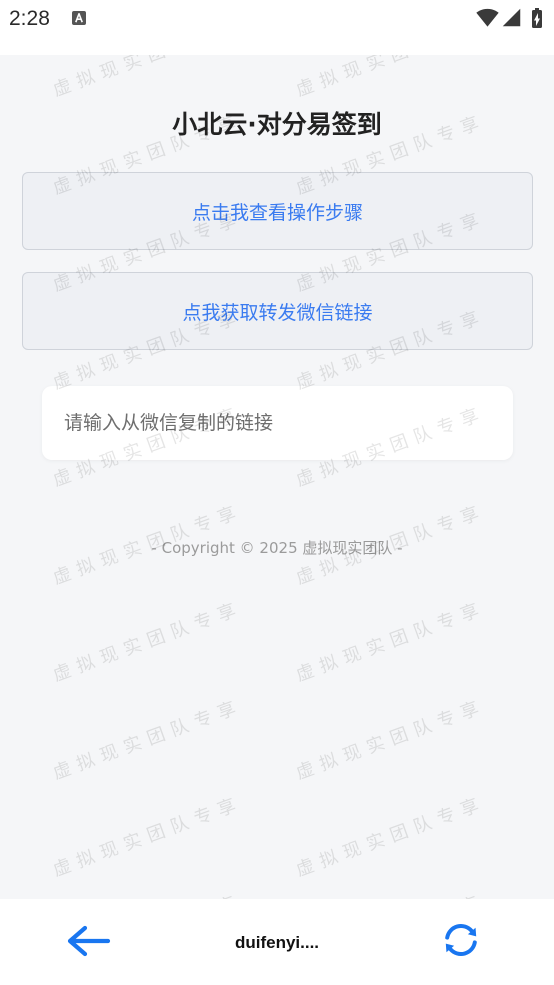 This screenshot has width=554, height=985. What do you see at coordinates (277, 211) in the screenshot?
I see `view-steps-button: 点击我查看操作步骤` at bounding box center [277, 211].